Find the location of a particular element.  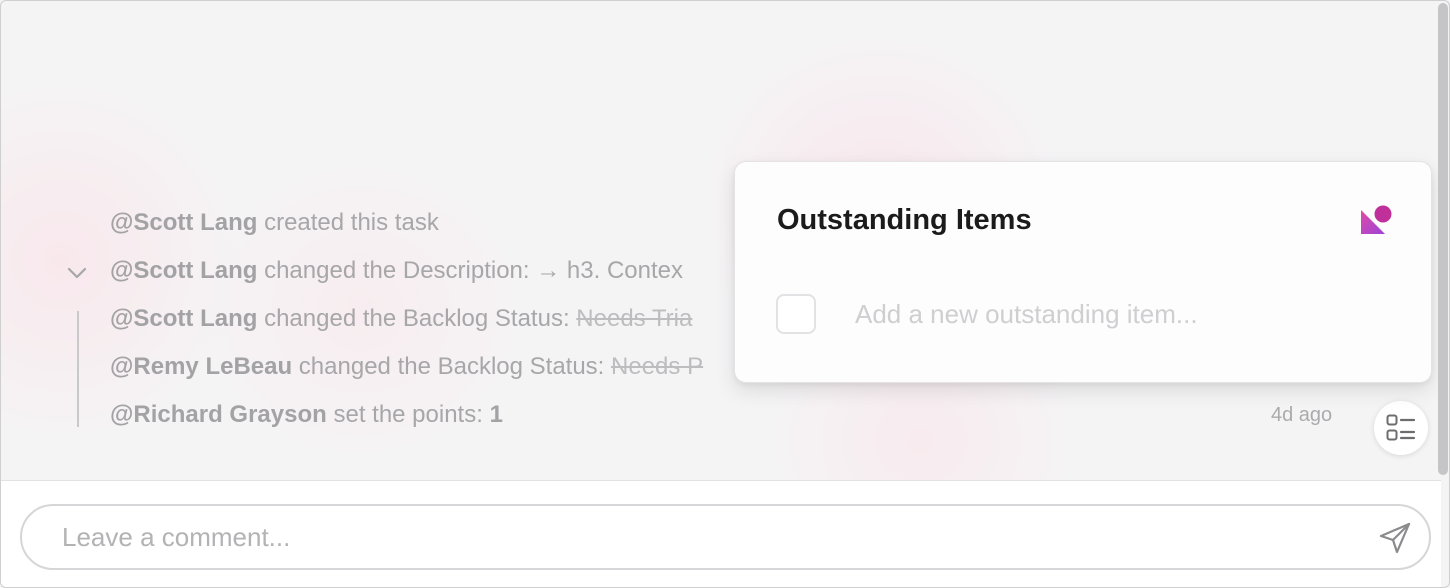

timestamp: 4d ago is located at coordinates (1302, 415).